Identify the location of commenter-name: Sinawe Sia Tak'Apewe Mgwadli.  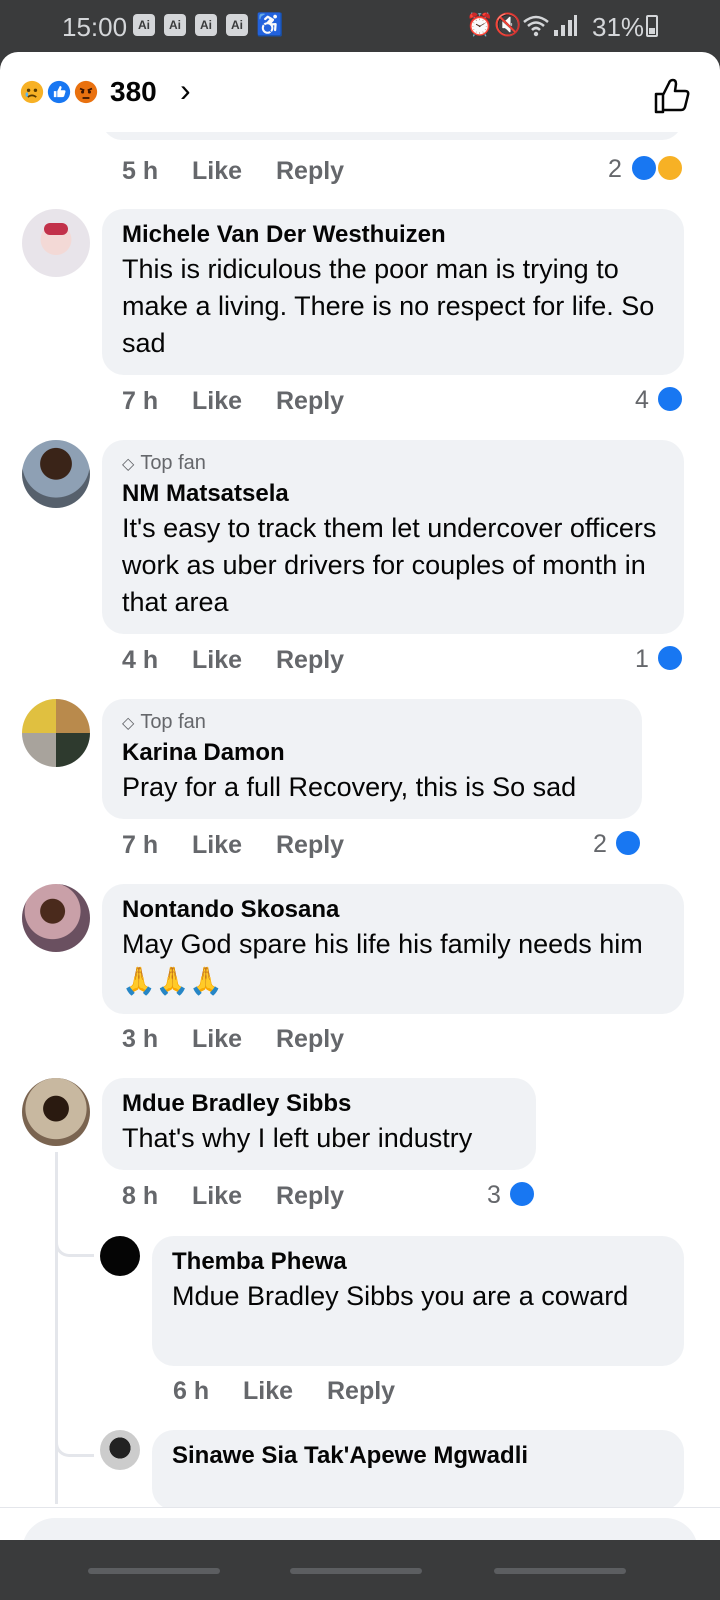
(418, 1456).